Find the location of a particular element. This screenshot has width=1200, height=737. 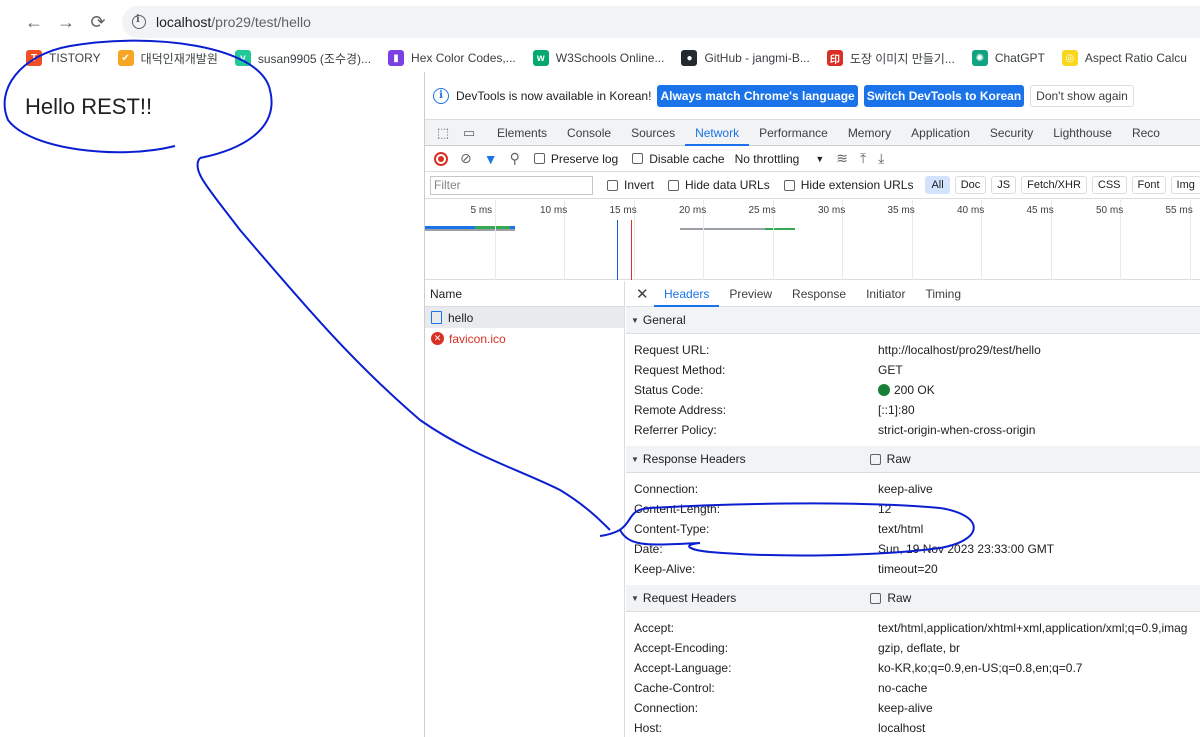

dont-show-again-button: Don't show again is located at coordinates (1082, 95).